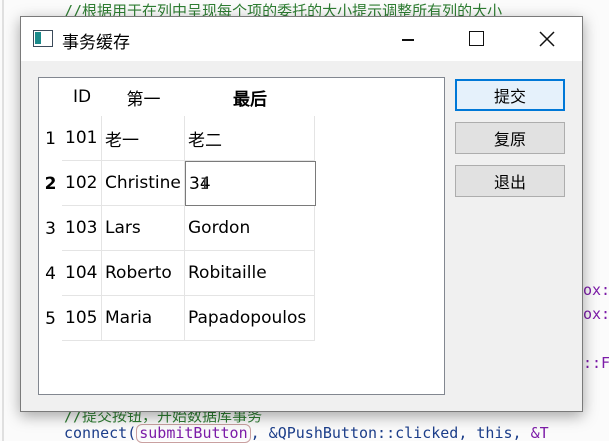  I want to click on submit-button: 提交, so click(510, 95).